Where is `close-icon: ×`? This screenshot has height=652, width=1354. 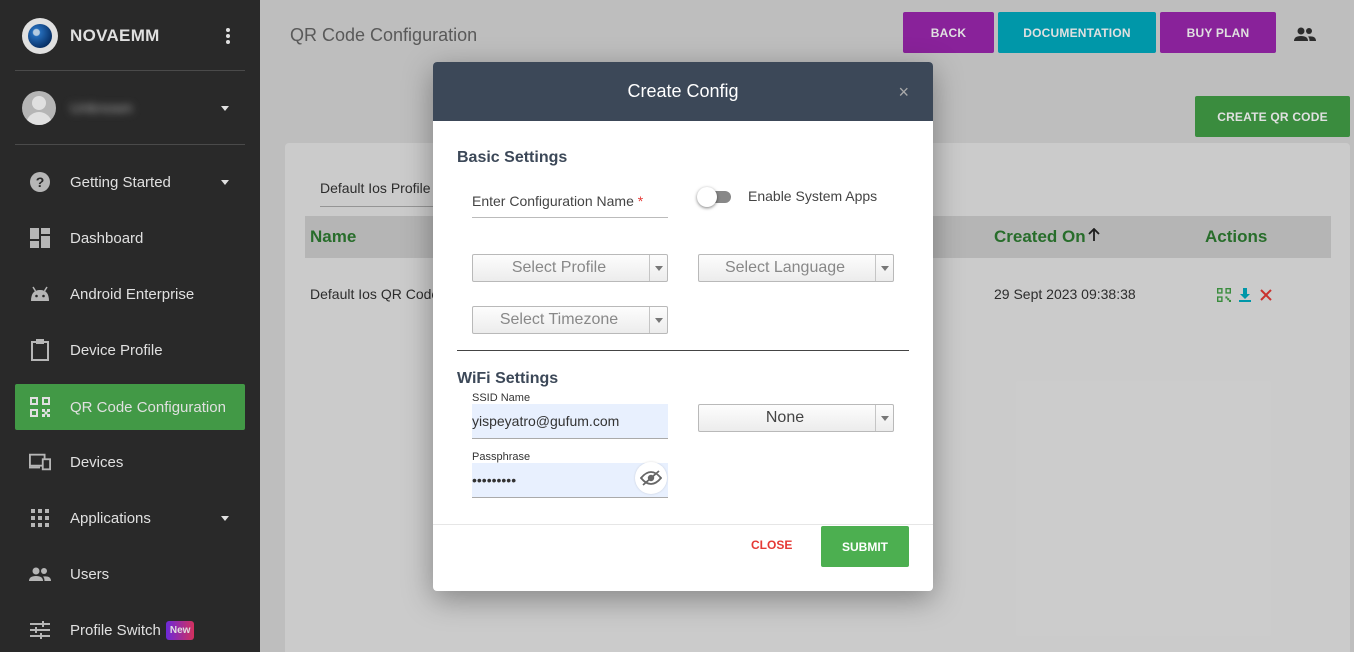 close-icon: × is located at coordinates (903, 92).